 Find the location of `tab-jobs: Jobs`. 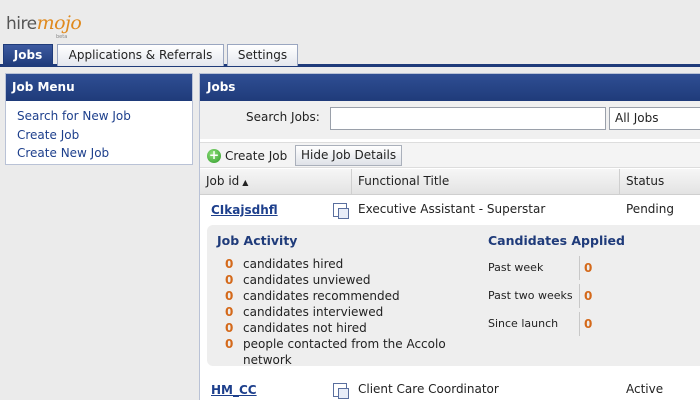

tab-jobs: Jobs is located at coordinates (28, 55).